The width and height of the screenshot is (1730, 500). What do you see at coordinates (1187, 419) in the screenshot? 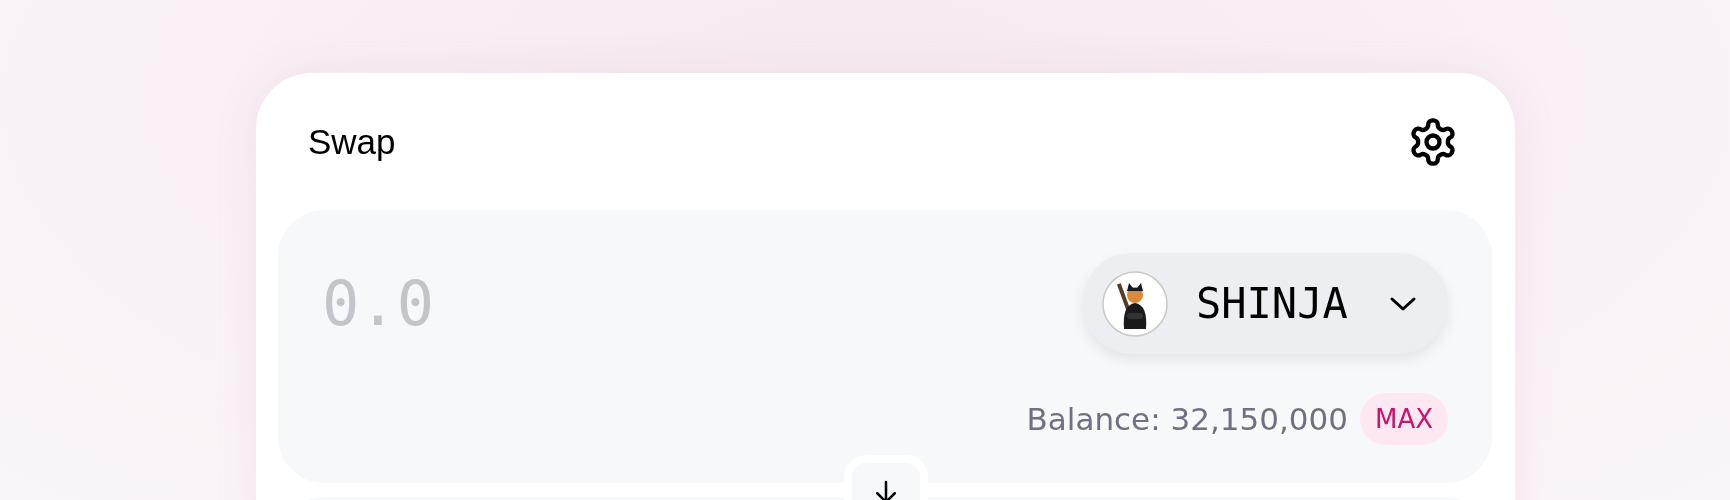
I see `balance-text: Balance: 32,150,000` at bounding box center [1187, 419].